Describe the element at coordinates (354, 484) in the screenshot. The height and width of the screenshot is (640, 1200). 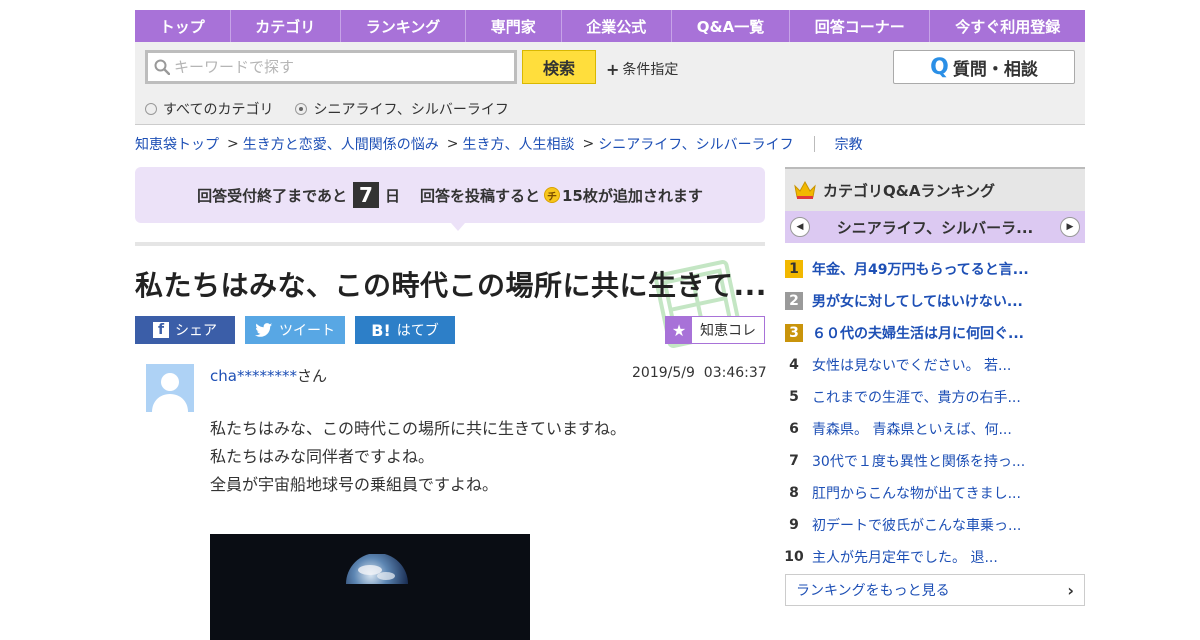
I see `question-body-line: 全員が宇宙船地球号の乗組員ですよね。` at that location.